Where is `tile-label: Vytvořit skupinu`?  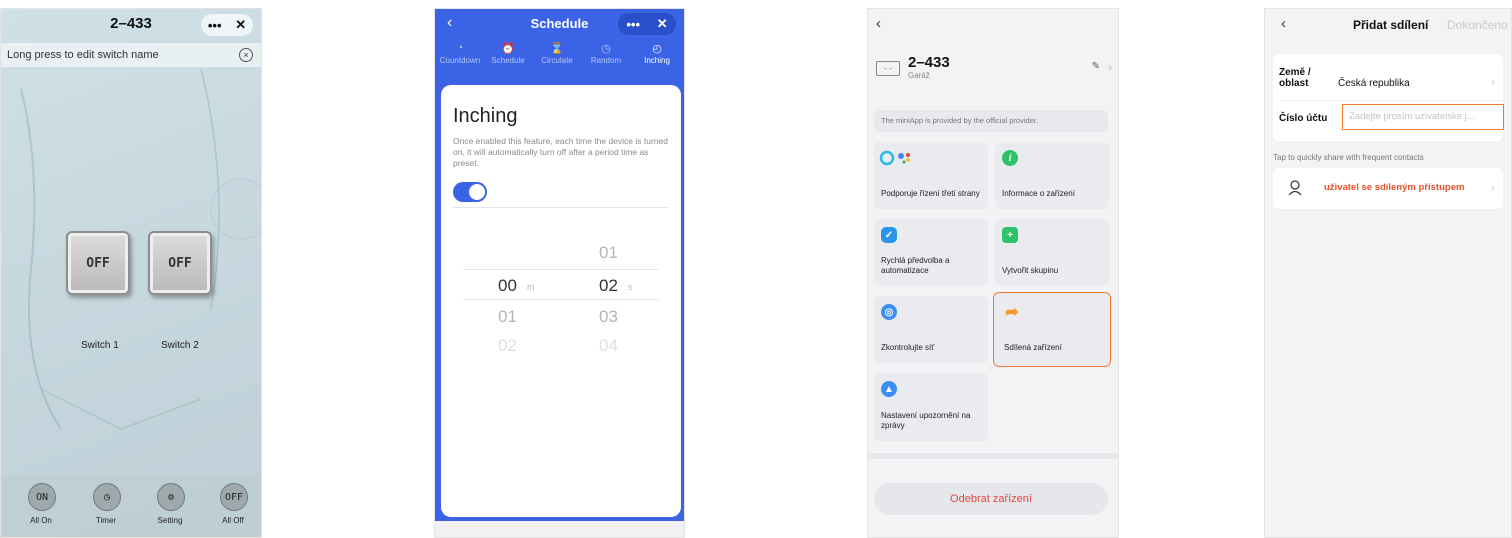
tile-label: Vytvořit skupinu is located at coordinates (1030, 270).